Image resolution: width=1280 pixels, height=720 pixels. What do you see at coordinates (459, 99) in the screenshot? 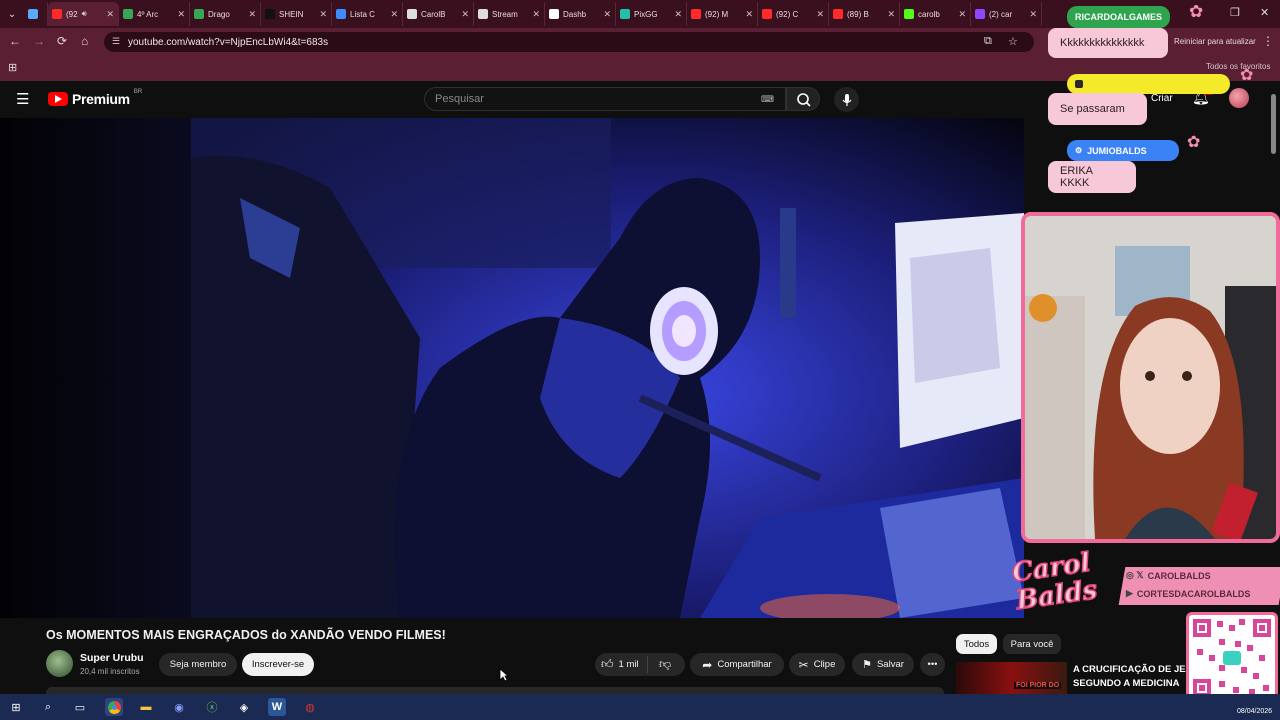
I see `search-input: Pesquisar` at bounding box center [459, 99].